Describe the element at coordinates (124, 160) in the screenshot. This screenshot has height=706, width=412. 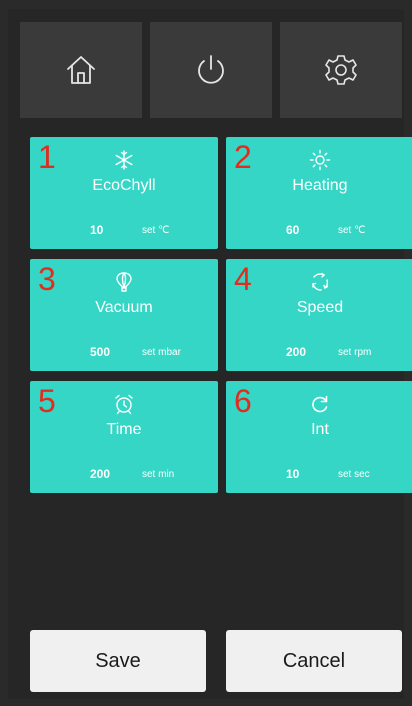
I see `snowflake-icon` at that location.